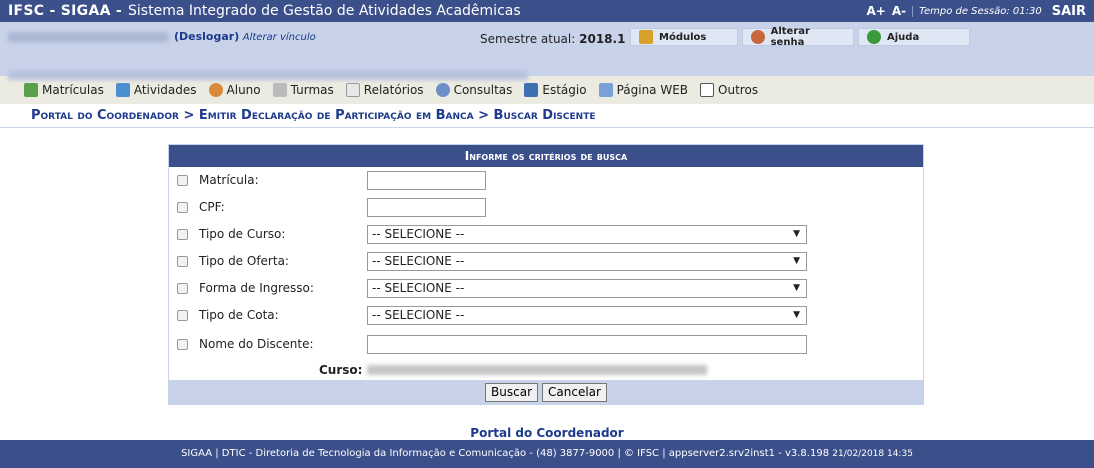 The width and height of the screenshot is (1094, 468). I want to click on tipo-cota-row: Tipo de Cota: -- SELECIONE -- ▼, so click(546, 315).